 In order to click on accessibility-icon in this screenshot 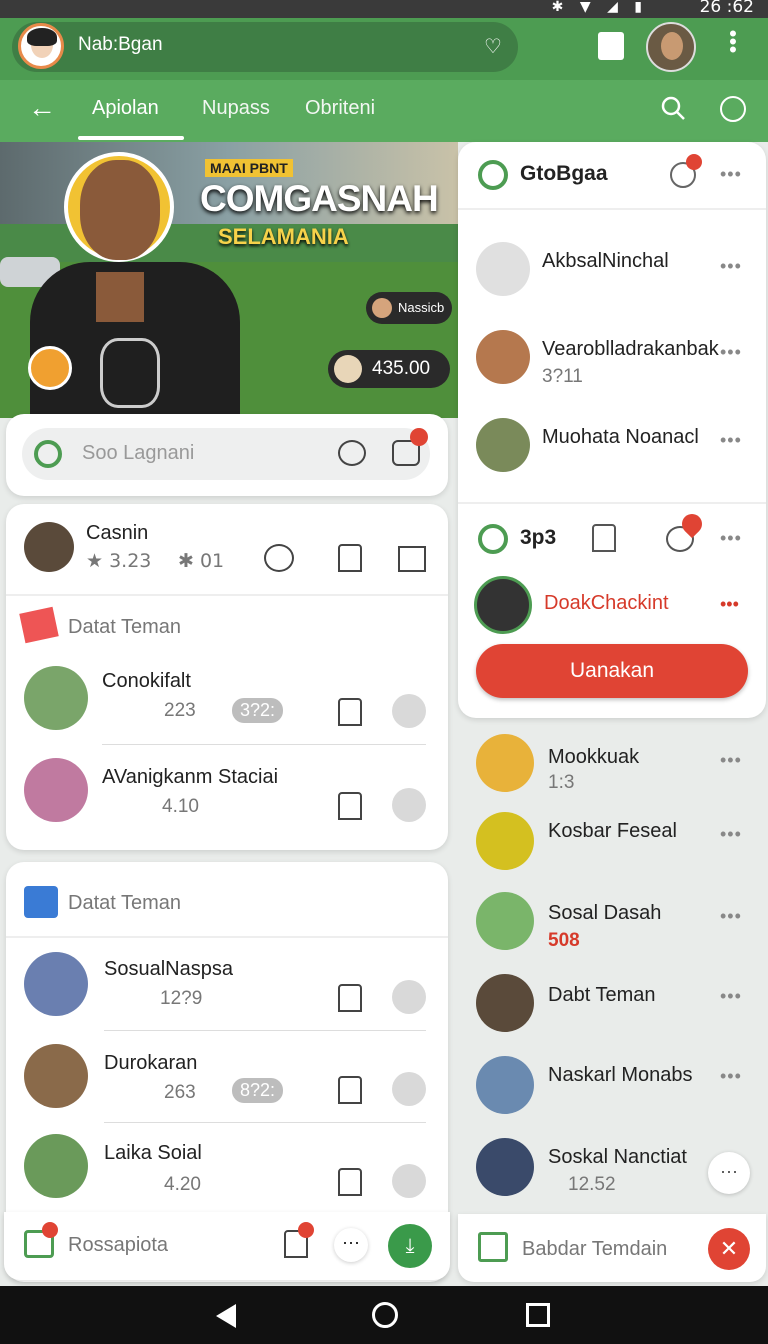, I will do `click(50, 368)`.